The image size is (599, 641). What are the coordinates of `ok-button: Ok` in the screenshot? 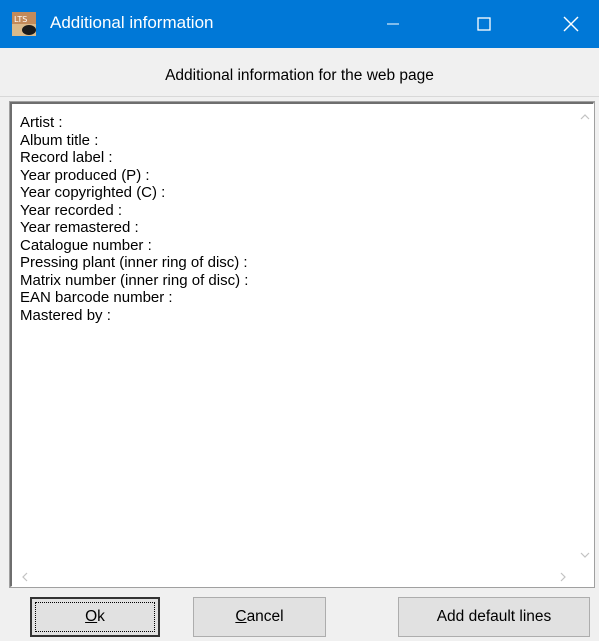 It's located at (95, 617).